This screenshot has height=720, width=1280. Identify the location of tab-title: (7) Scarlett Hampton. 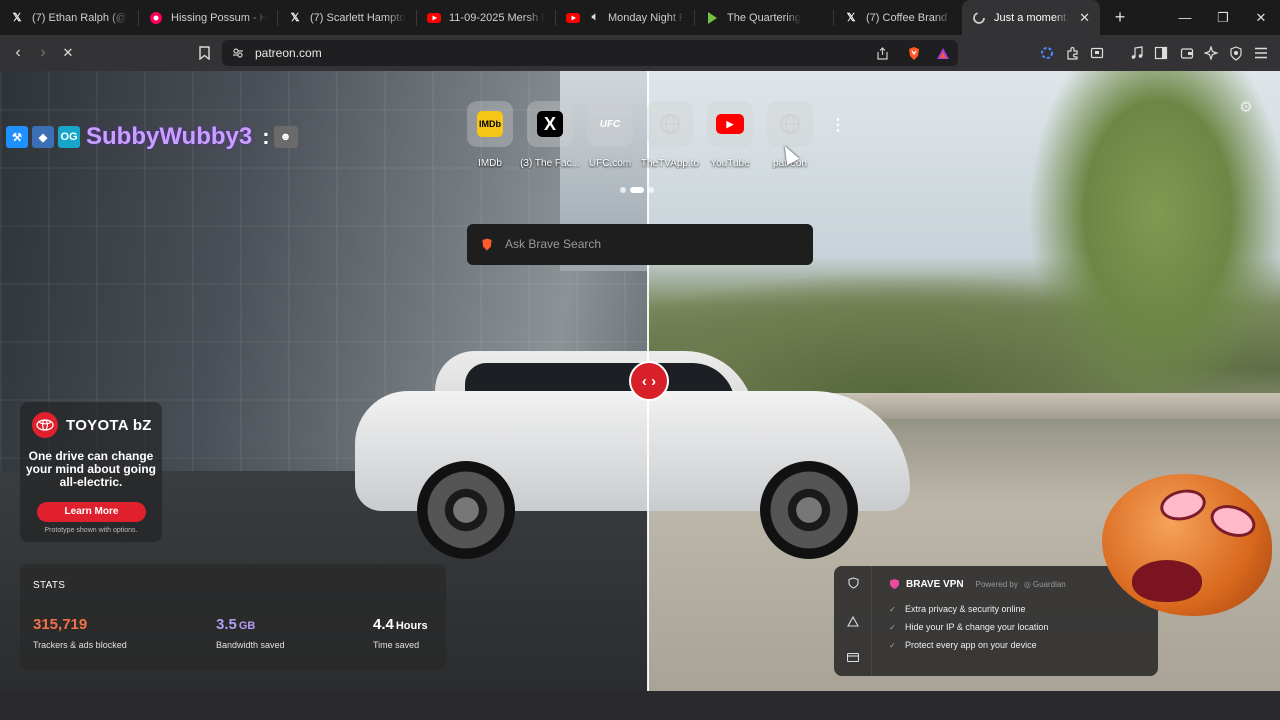
(358, 17).